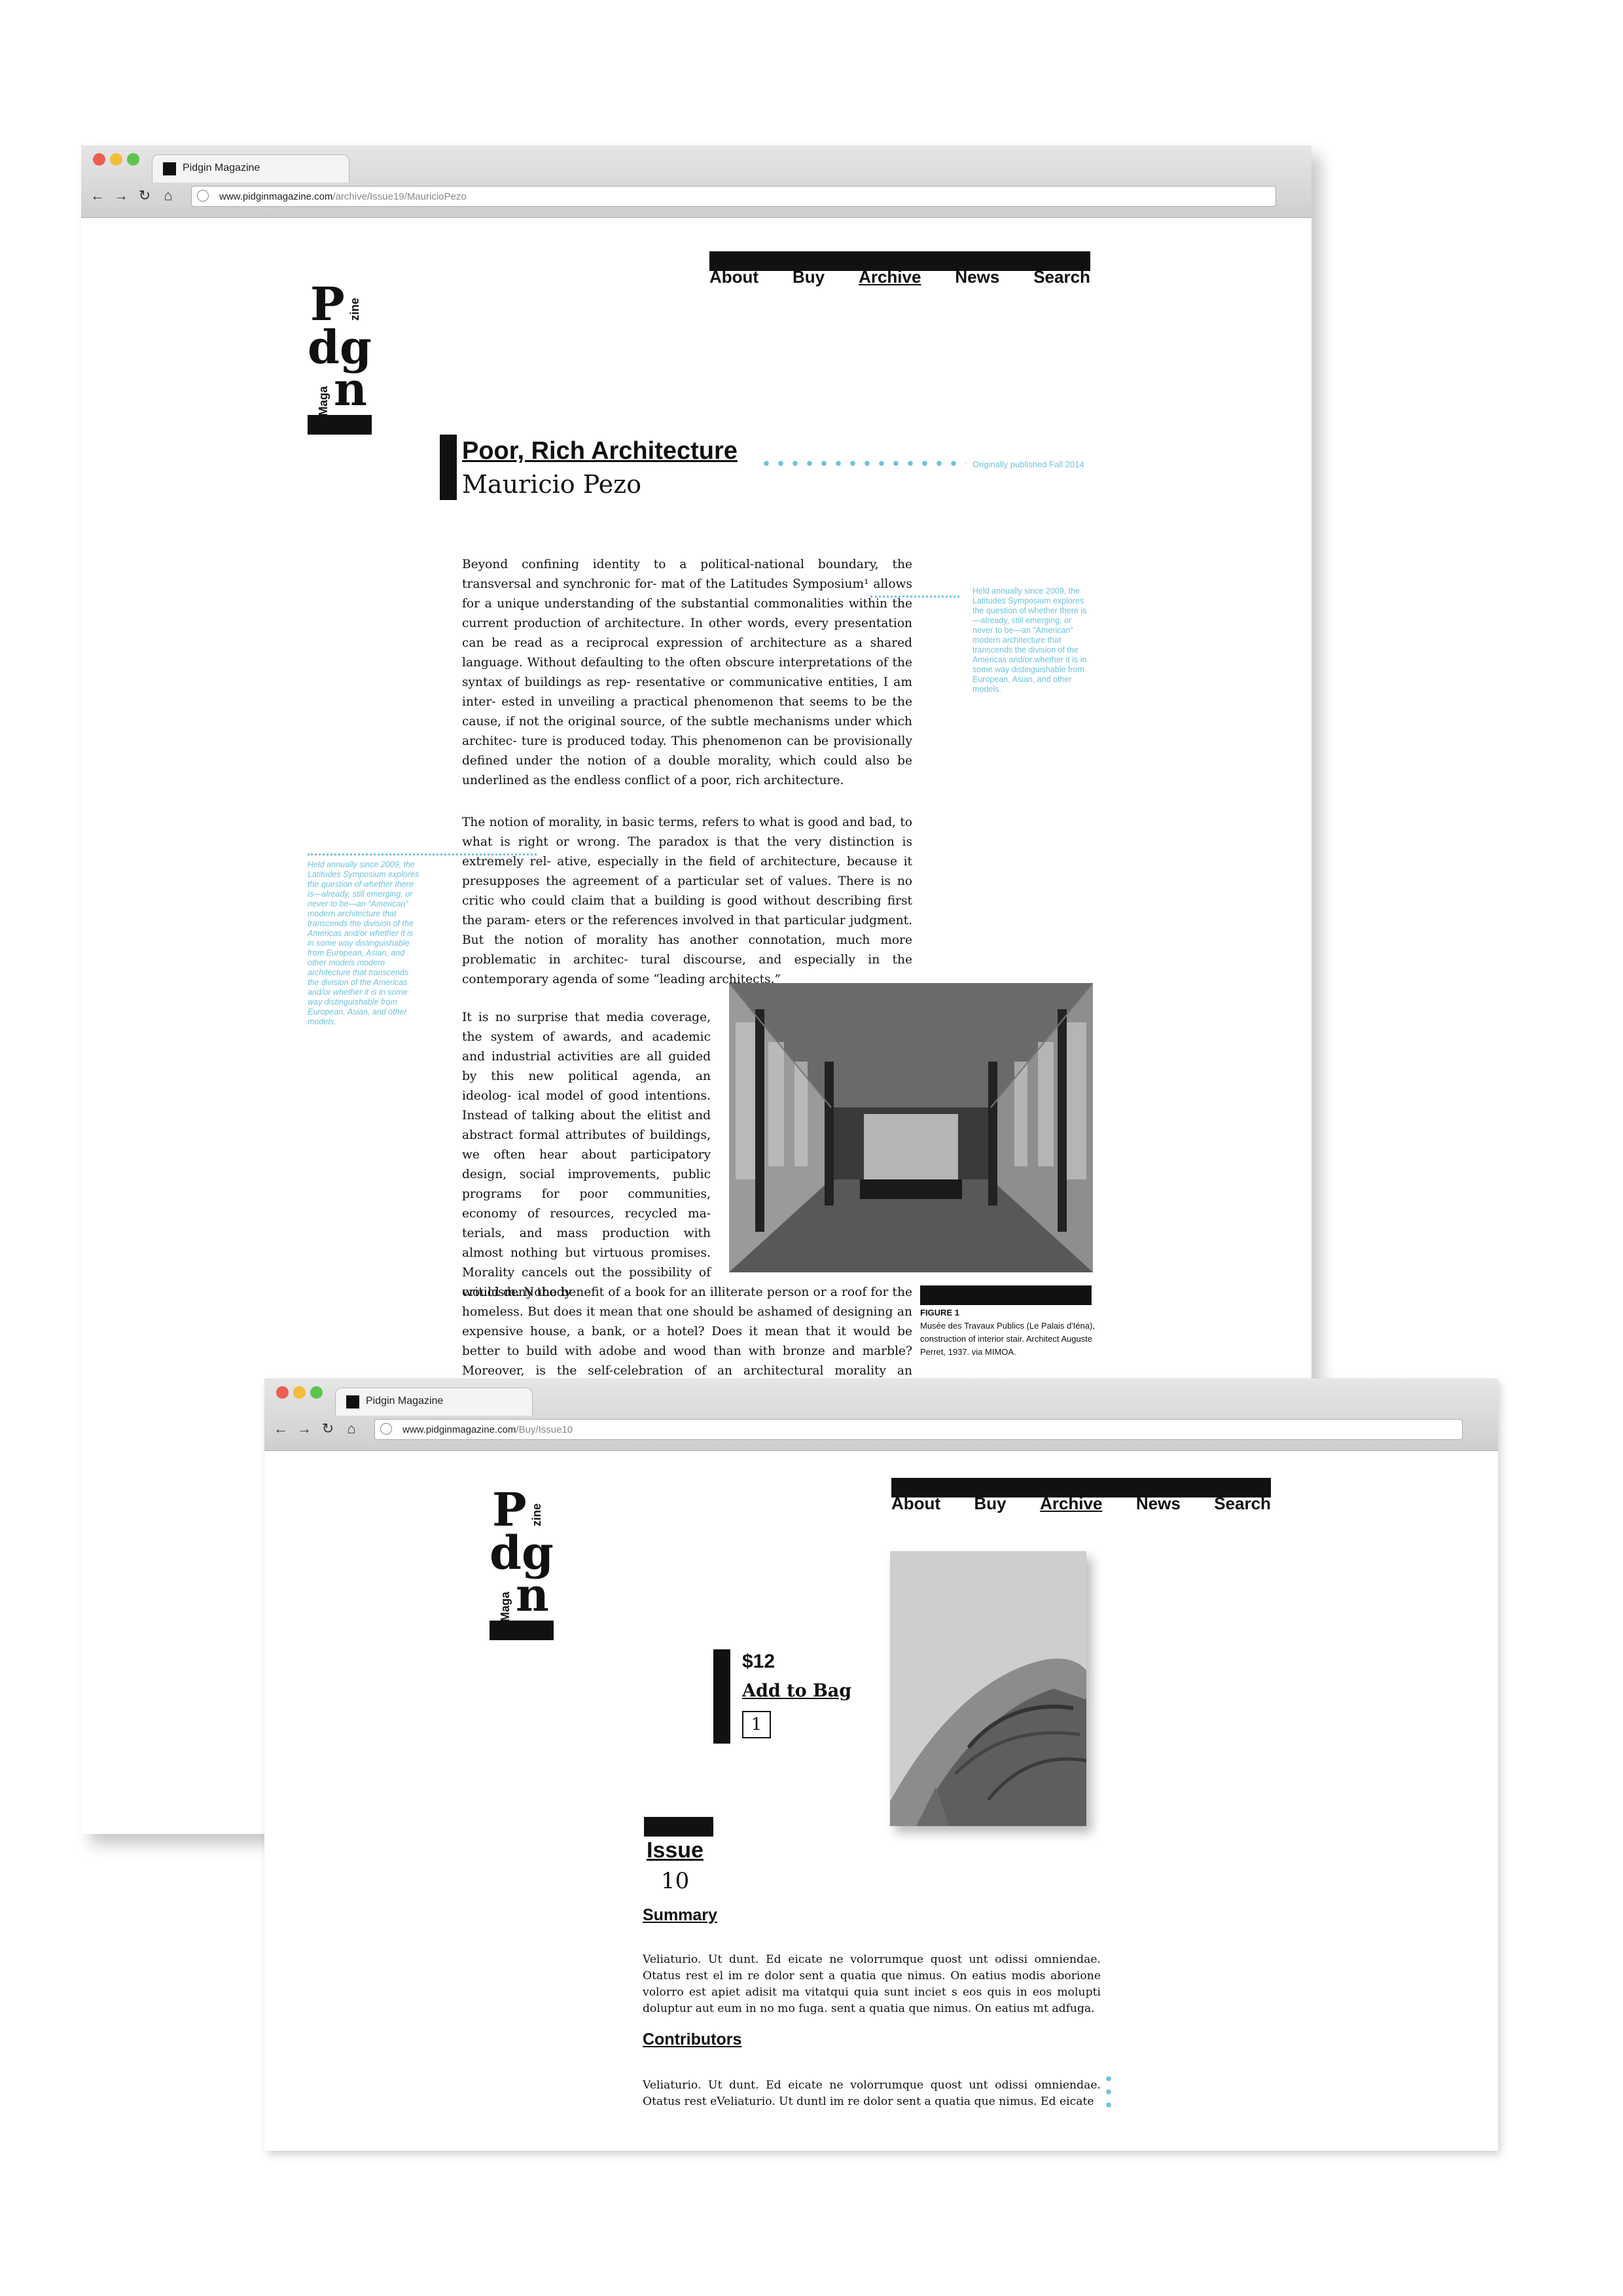 The width and height of the screenshot is (1623, 2296). I want to click on issue-number: 10, so click(676, 1881).